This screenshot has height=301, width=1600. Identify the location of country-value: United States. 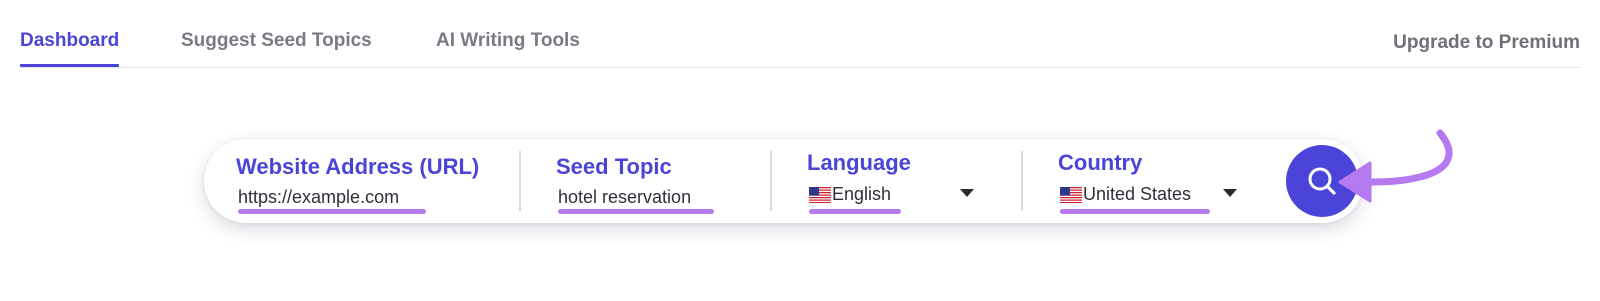
(1137, 194).